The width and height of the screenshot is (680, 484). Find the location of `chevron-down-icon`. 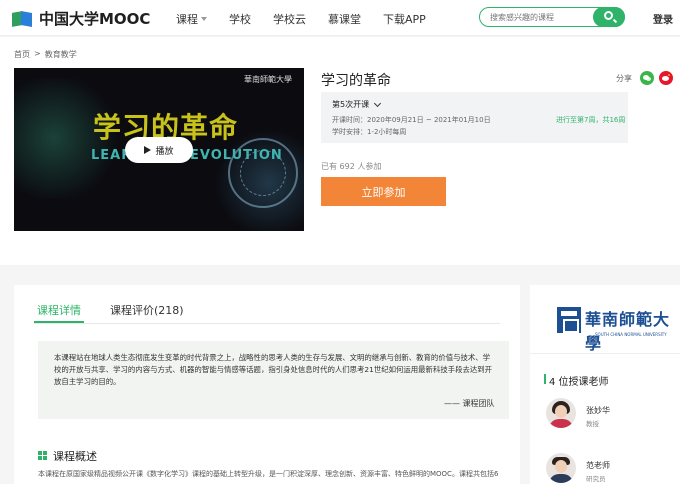

chevron-down-icon is located at coordinates (378, 103).